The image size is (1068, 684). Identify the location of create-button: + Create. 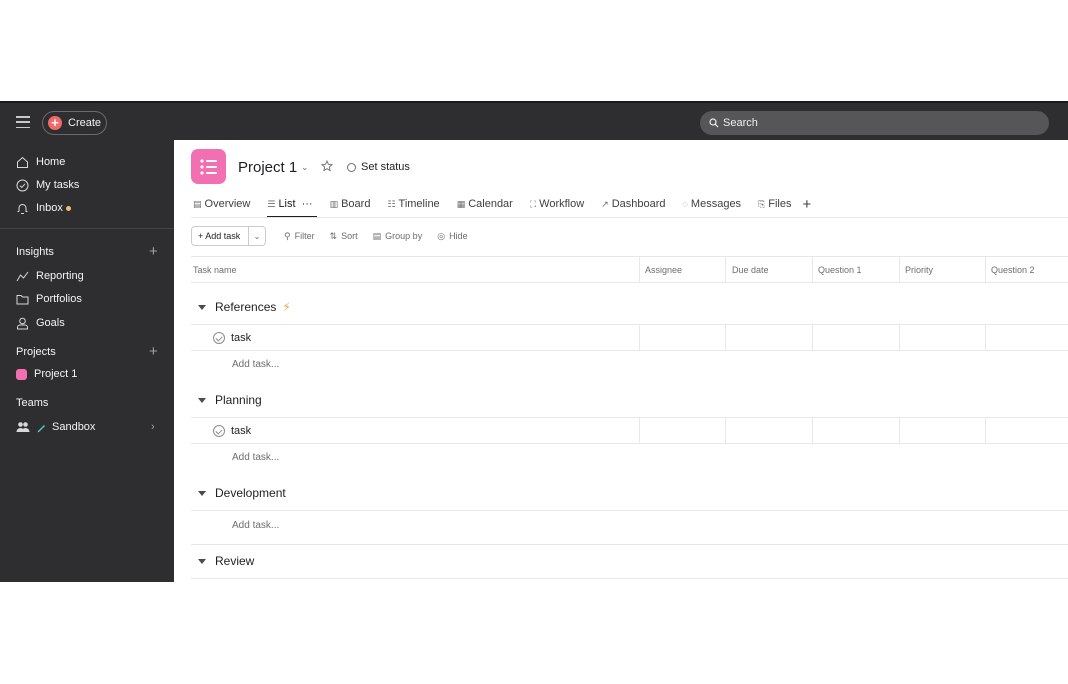
(74, 123).